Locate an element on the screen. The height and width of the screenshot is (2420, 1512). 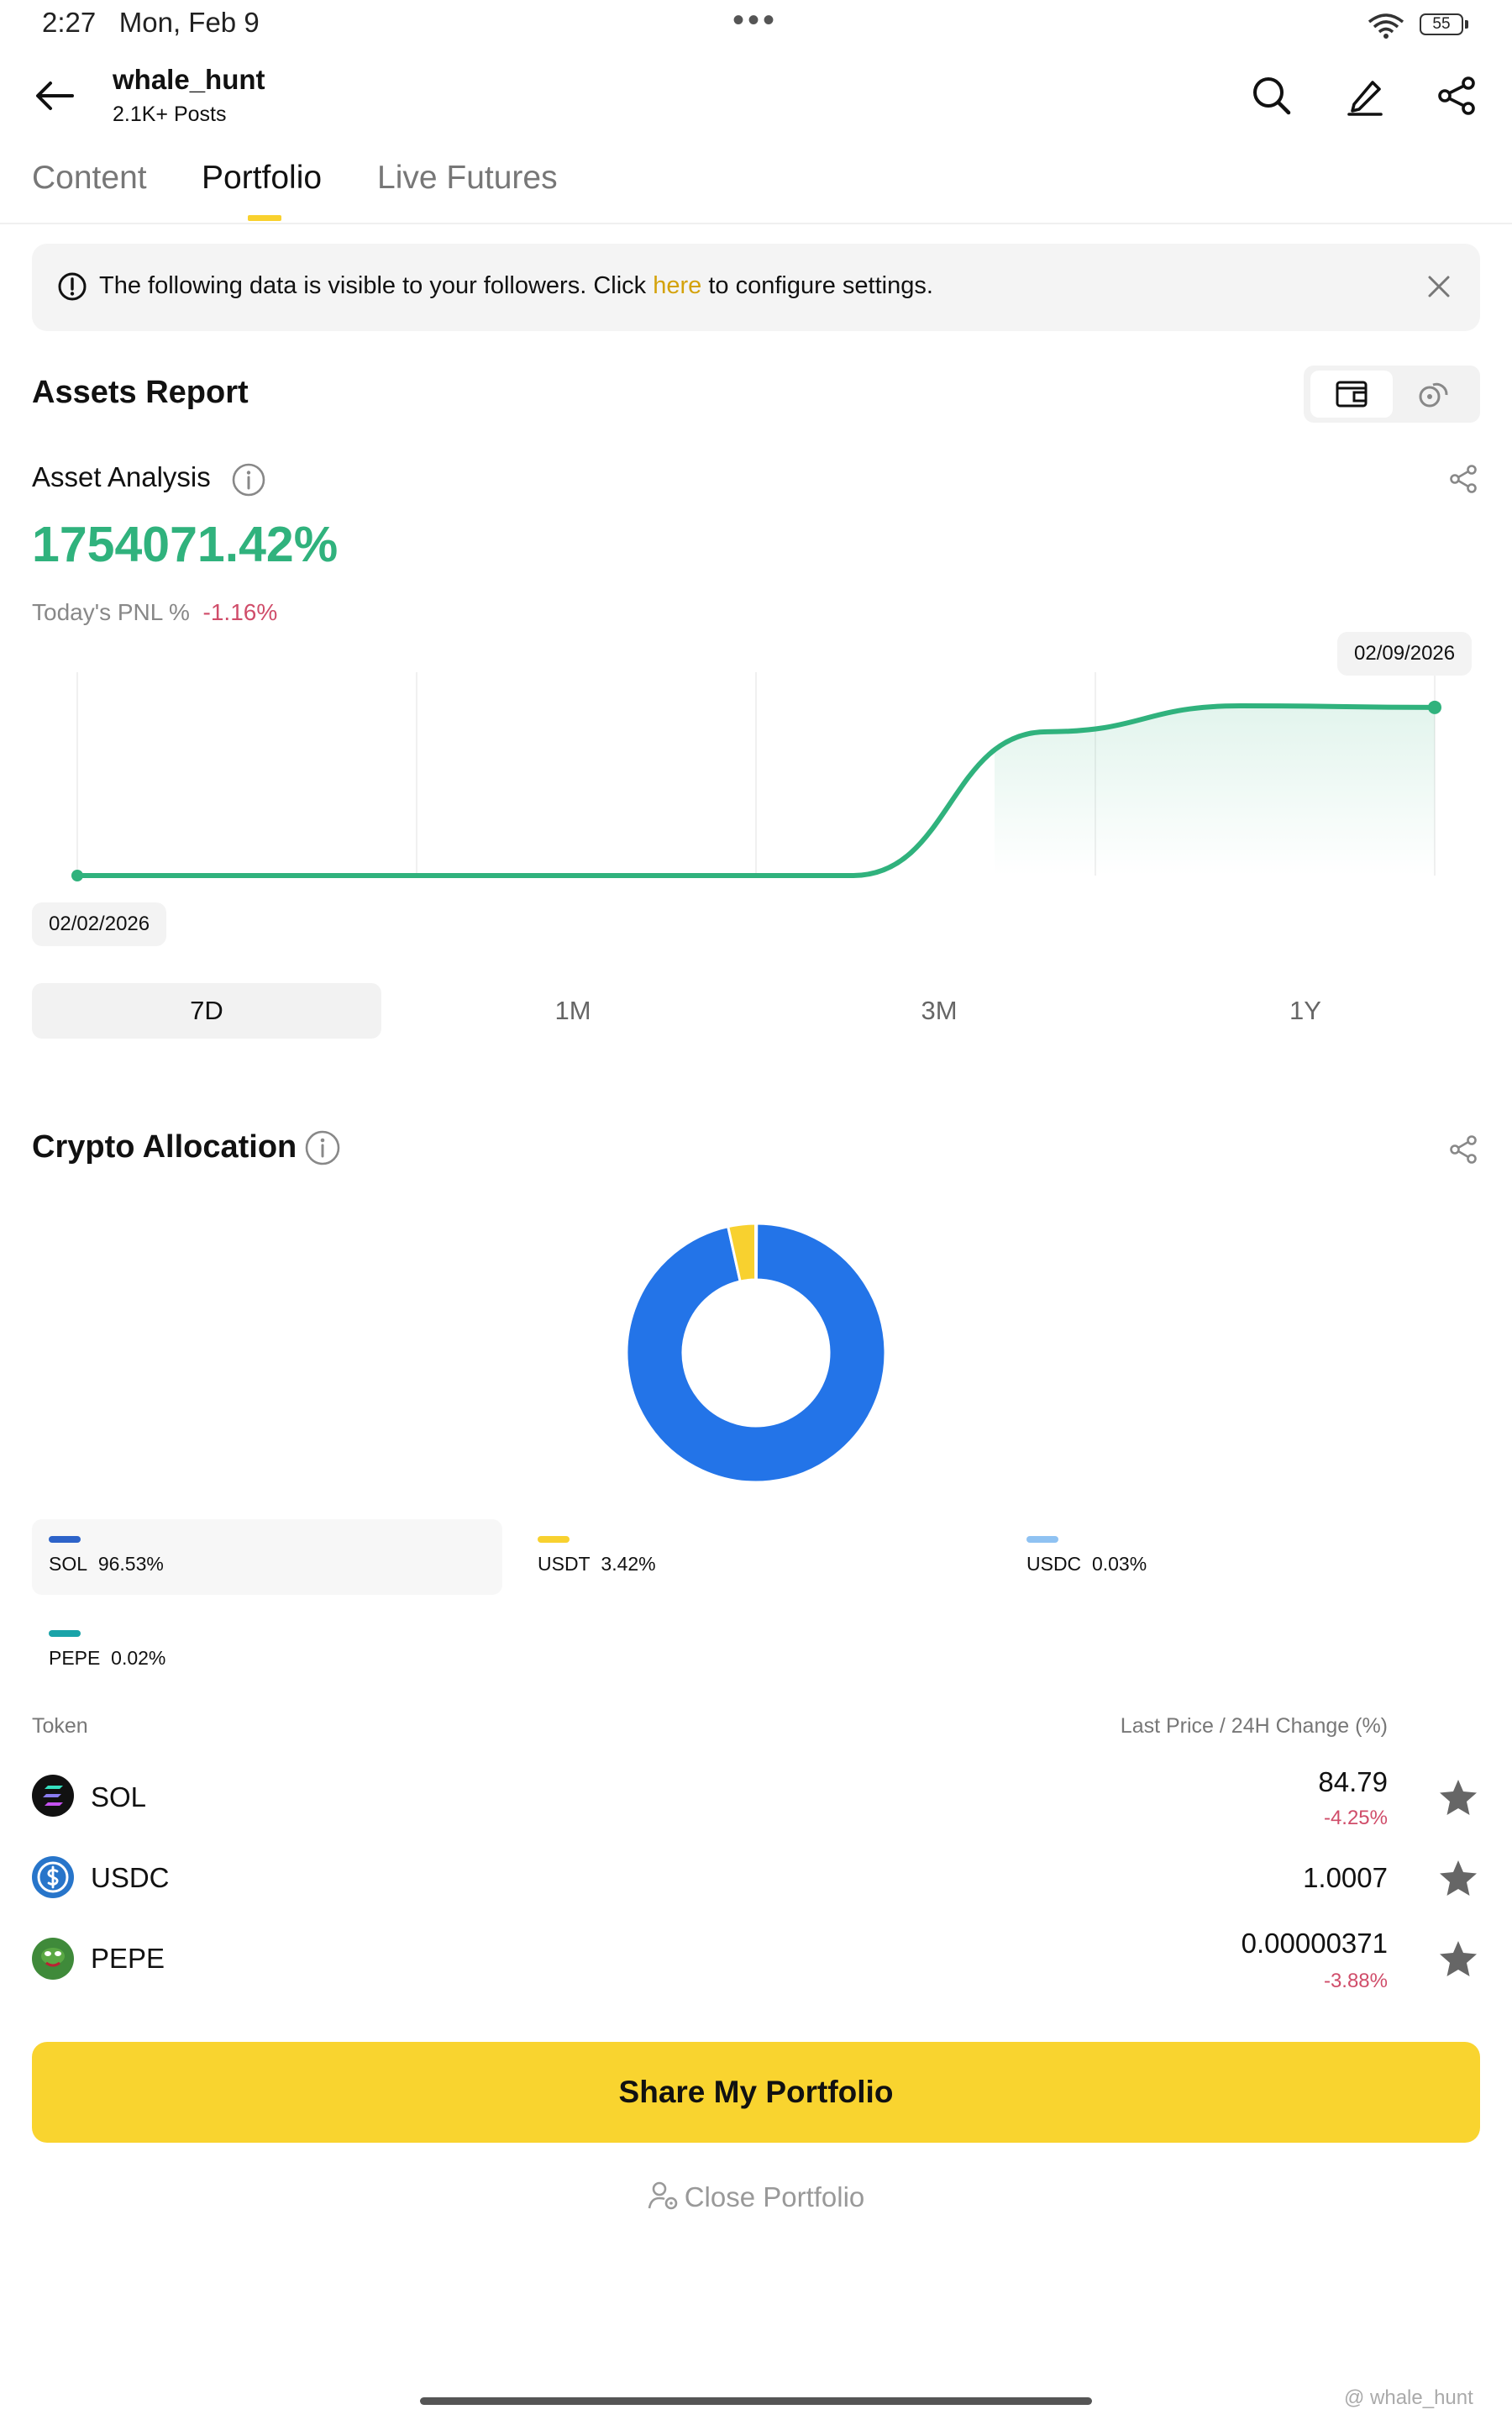
pepe-logo-icon is located at coordinates (53, 1959).